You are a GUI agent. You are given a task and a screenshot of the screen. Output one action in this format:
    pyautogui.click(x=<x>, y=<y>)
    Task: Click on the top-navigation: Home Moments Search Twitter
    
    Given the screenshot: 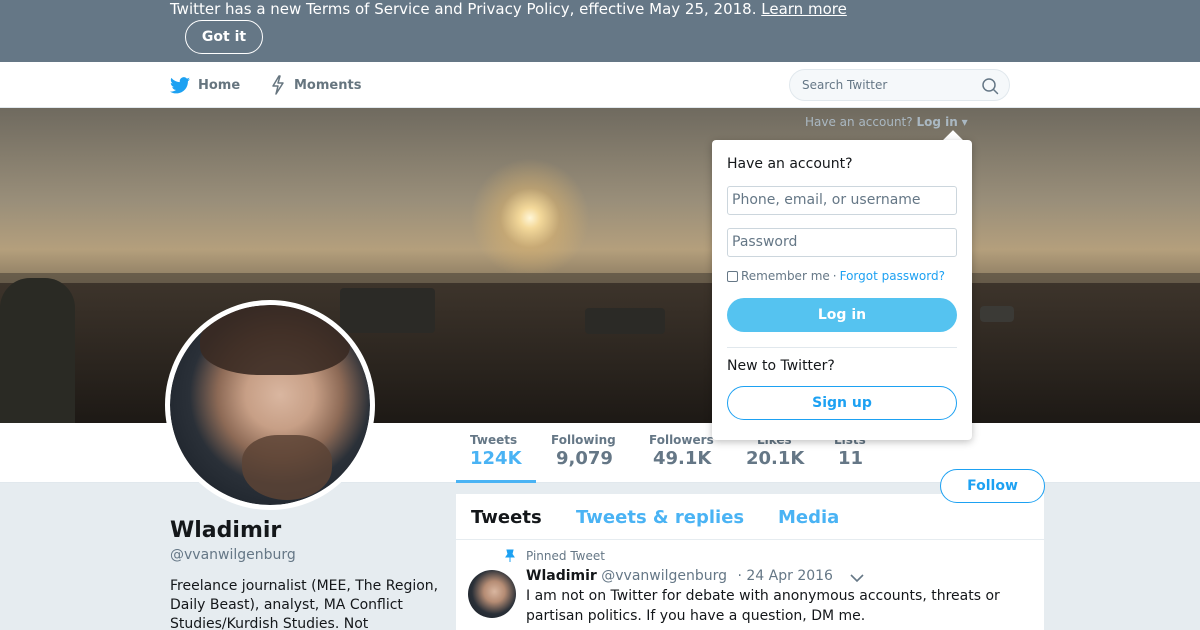 What is the action you would take?
    pyautogui.click(x=600, y=85)
    